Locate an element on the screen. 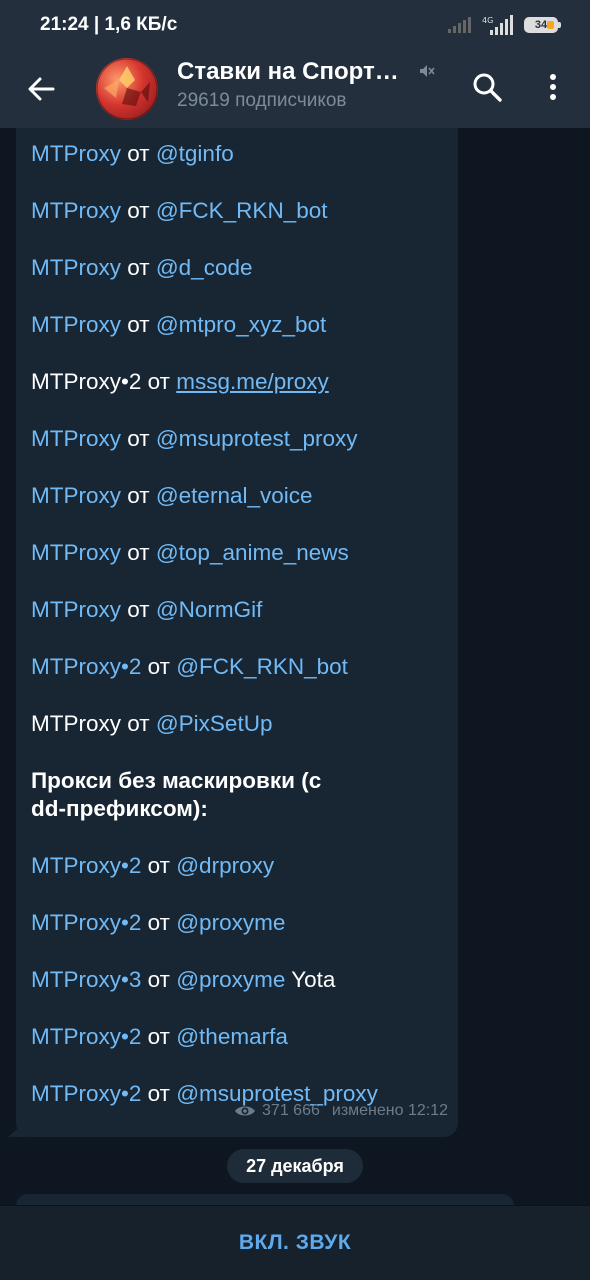 This screenshot has height=1280, width=590. channel-mention: @eternal_voice is located at coordinates (234, 495).